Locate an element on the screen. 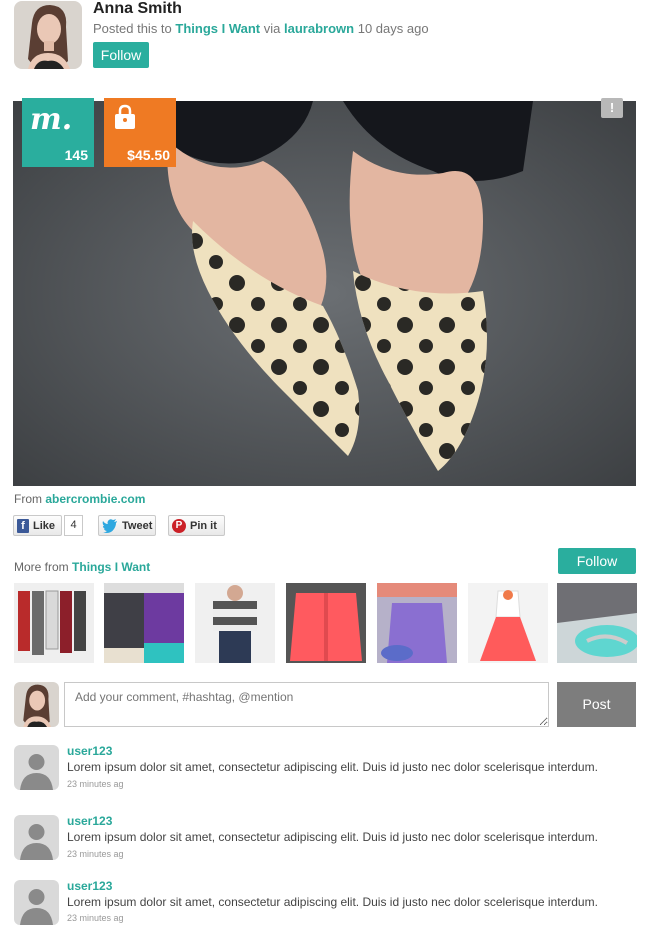  thumbnail-sneakers is located at coordinates (597, 623).